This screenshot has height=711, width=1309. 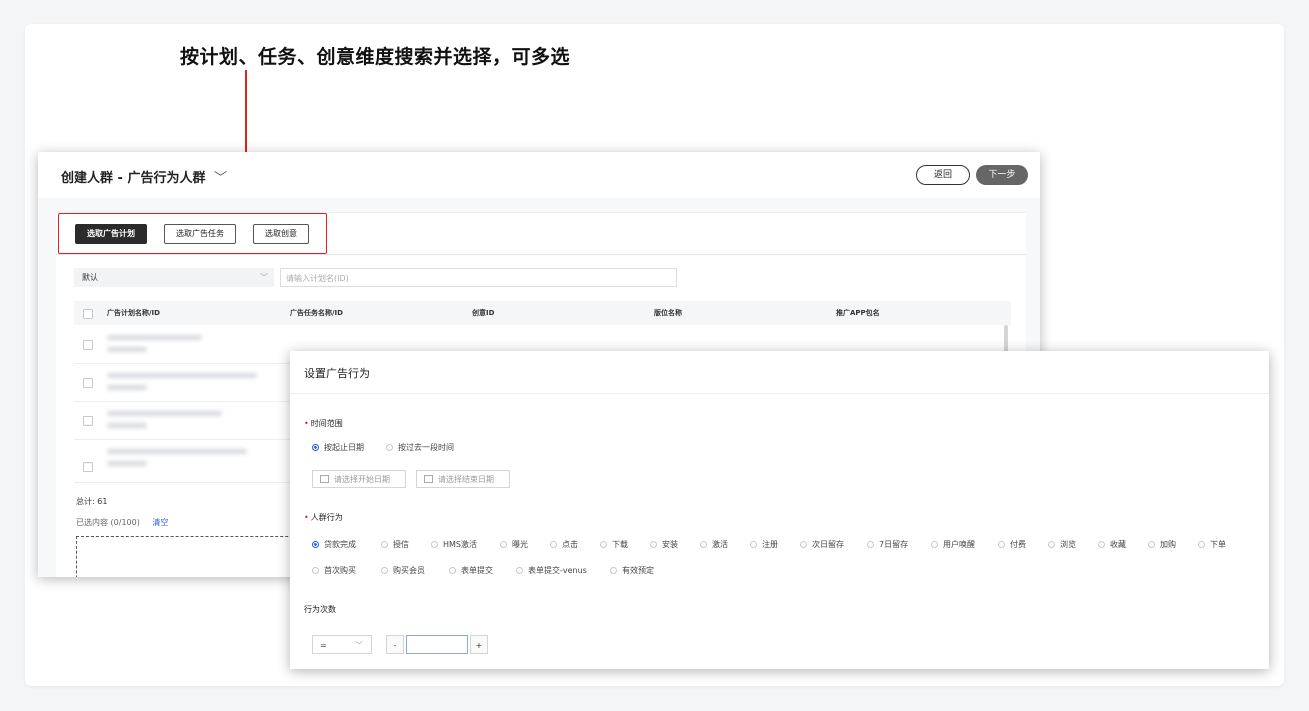 I want to click on operator-select: = ﹀, so click(x=342, y=644).